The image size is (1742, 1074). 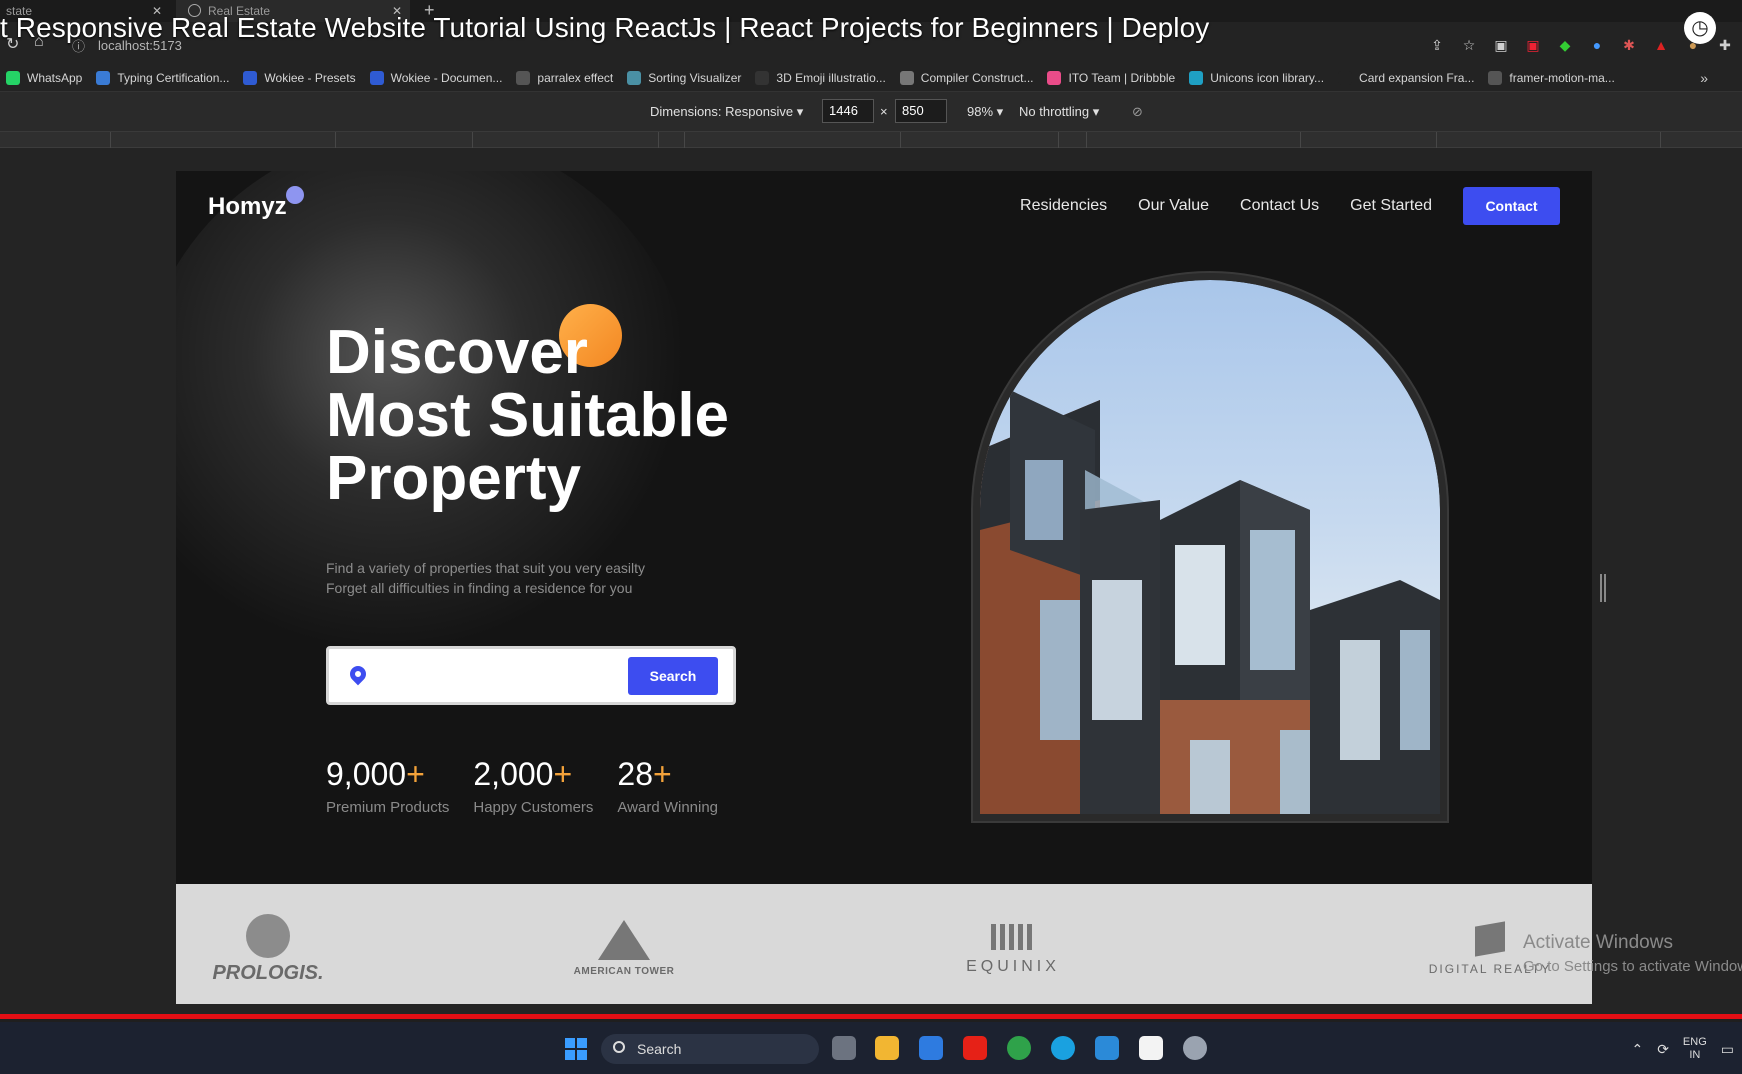 What do you see at coordinates (247, 207) in the screenshot?
I see `site-logo: Homyz` at bounding box center [247, 207].